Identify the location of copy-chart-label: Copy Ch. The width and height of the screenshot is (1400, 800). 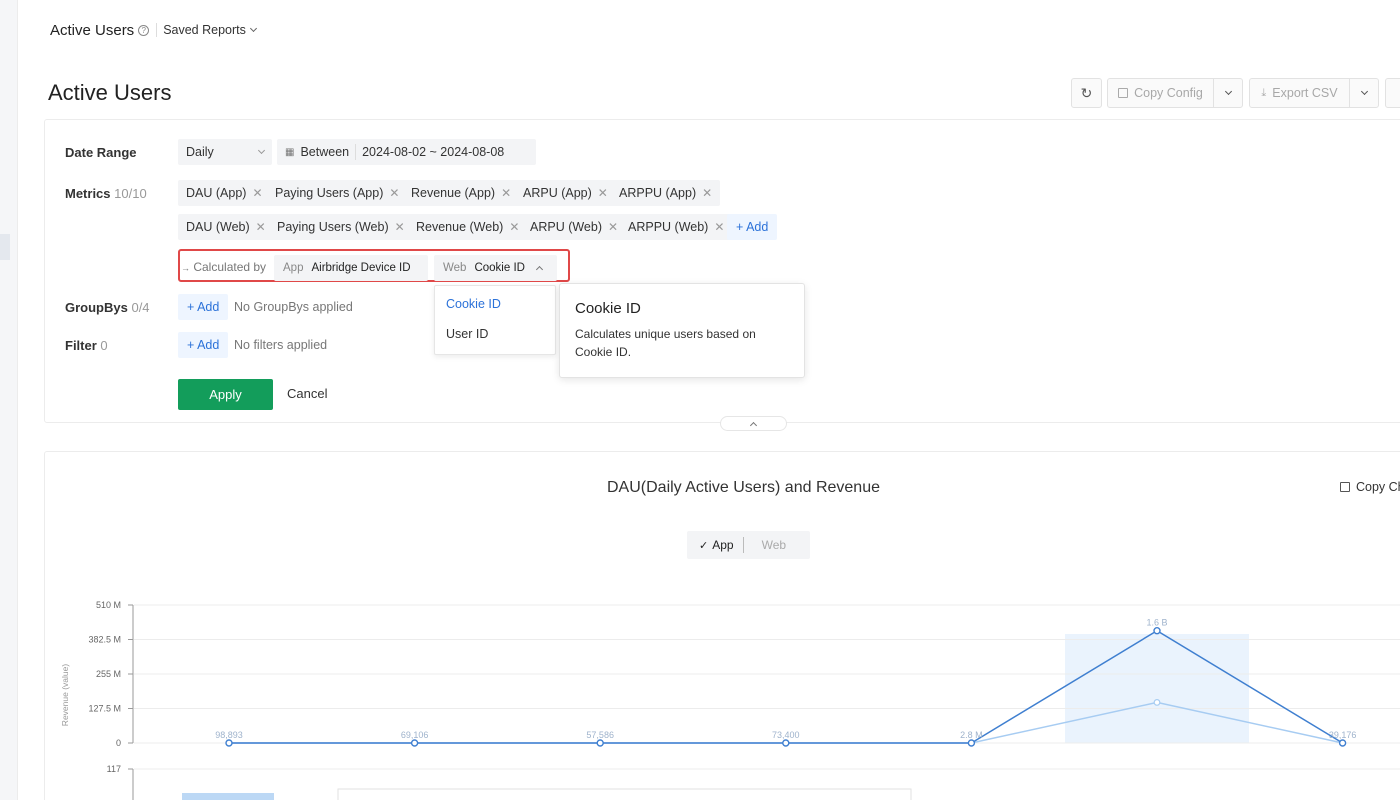
(1378, 487).